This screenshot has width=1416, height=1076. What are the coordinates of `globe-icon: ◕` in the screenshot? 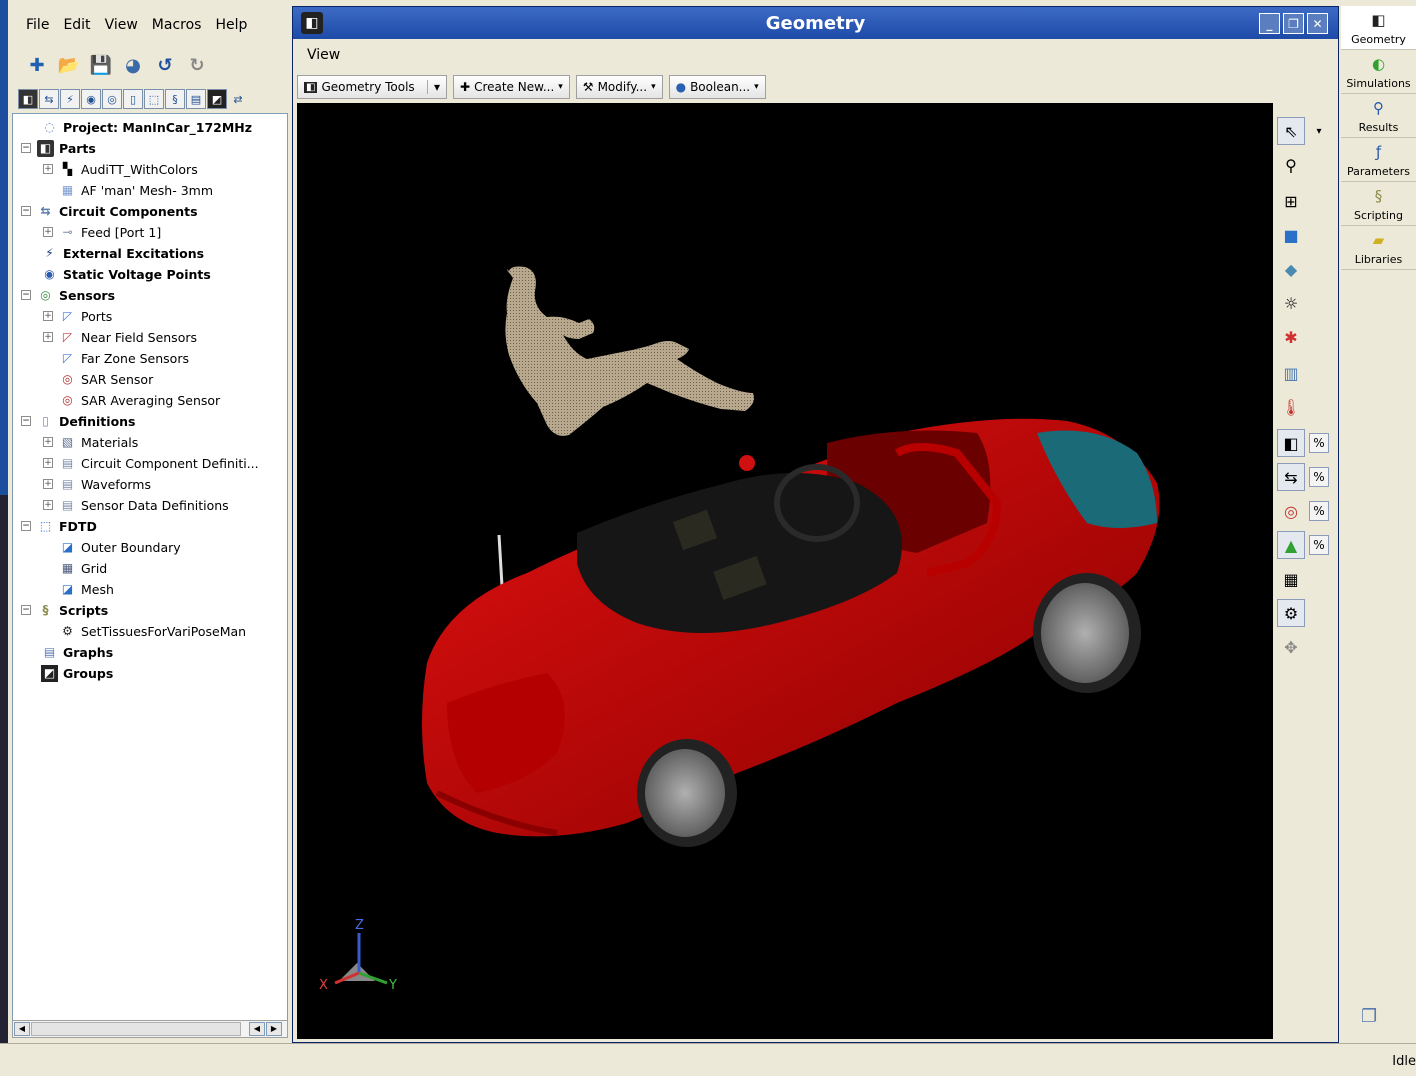 It's located at (133, 65).